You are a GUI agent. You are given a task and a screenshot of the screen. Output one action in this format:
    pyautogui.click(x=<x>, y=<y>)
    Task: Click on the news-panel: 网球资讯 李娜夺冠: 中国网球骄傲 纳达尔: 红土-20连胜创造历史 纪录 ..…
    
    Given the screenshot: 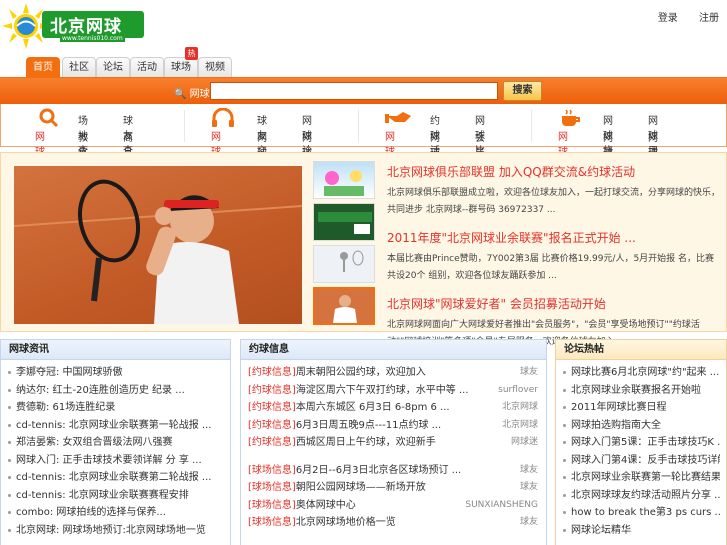 What is the action you would take?
    pyautogui.click(x=115, y=442)
    